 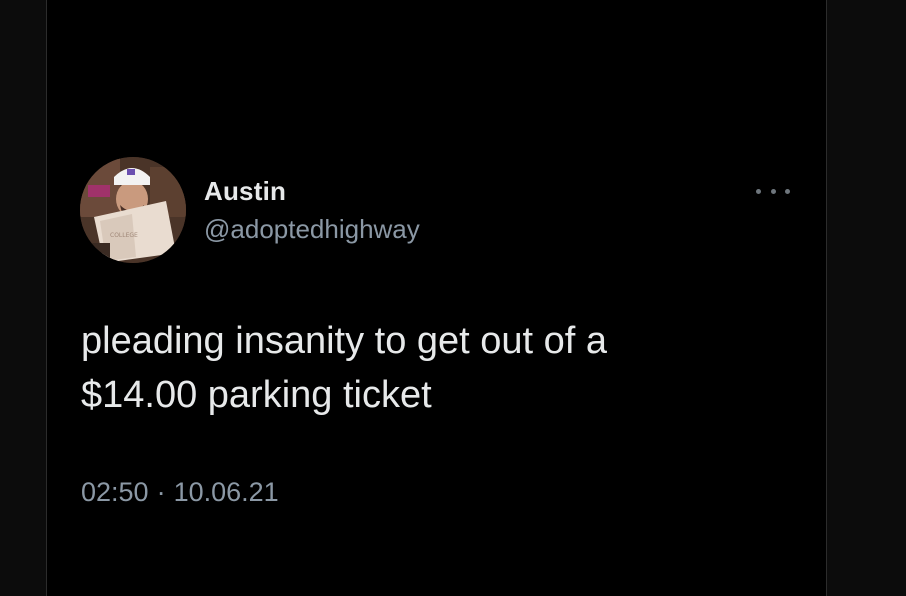 What do you see at coordinates (23, 298) in the screenshot?
I see `left-panel` at bounding box center [23, 298].